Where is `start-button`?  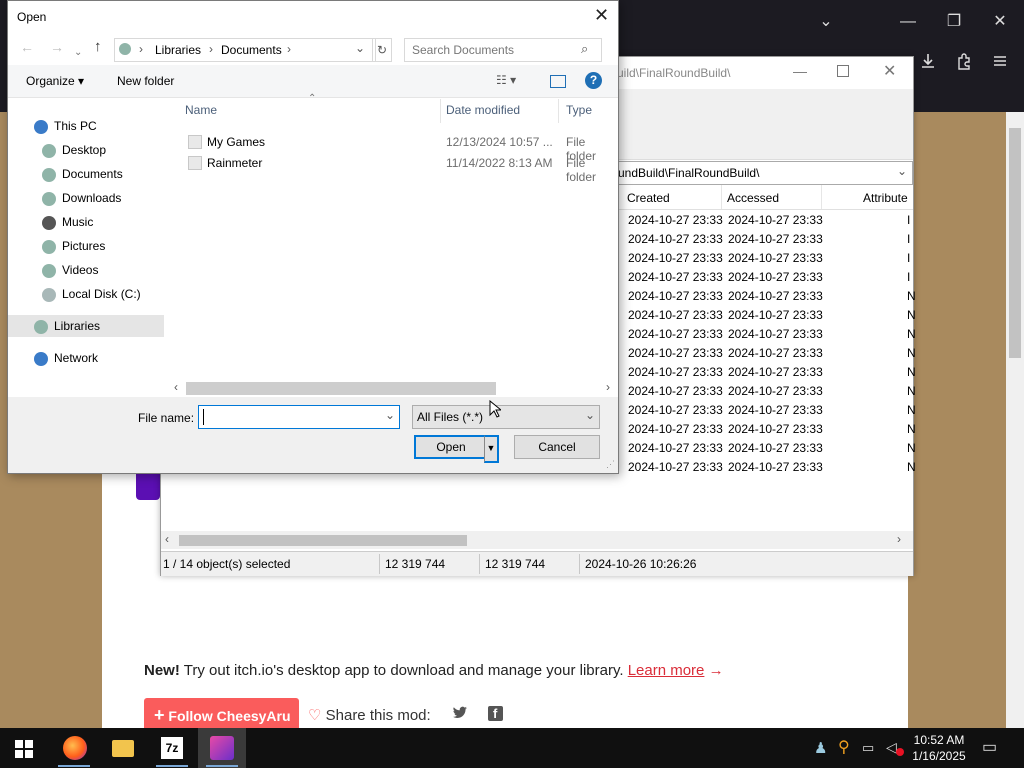
start-button is located at coordinates (24, 748).